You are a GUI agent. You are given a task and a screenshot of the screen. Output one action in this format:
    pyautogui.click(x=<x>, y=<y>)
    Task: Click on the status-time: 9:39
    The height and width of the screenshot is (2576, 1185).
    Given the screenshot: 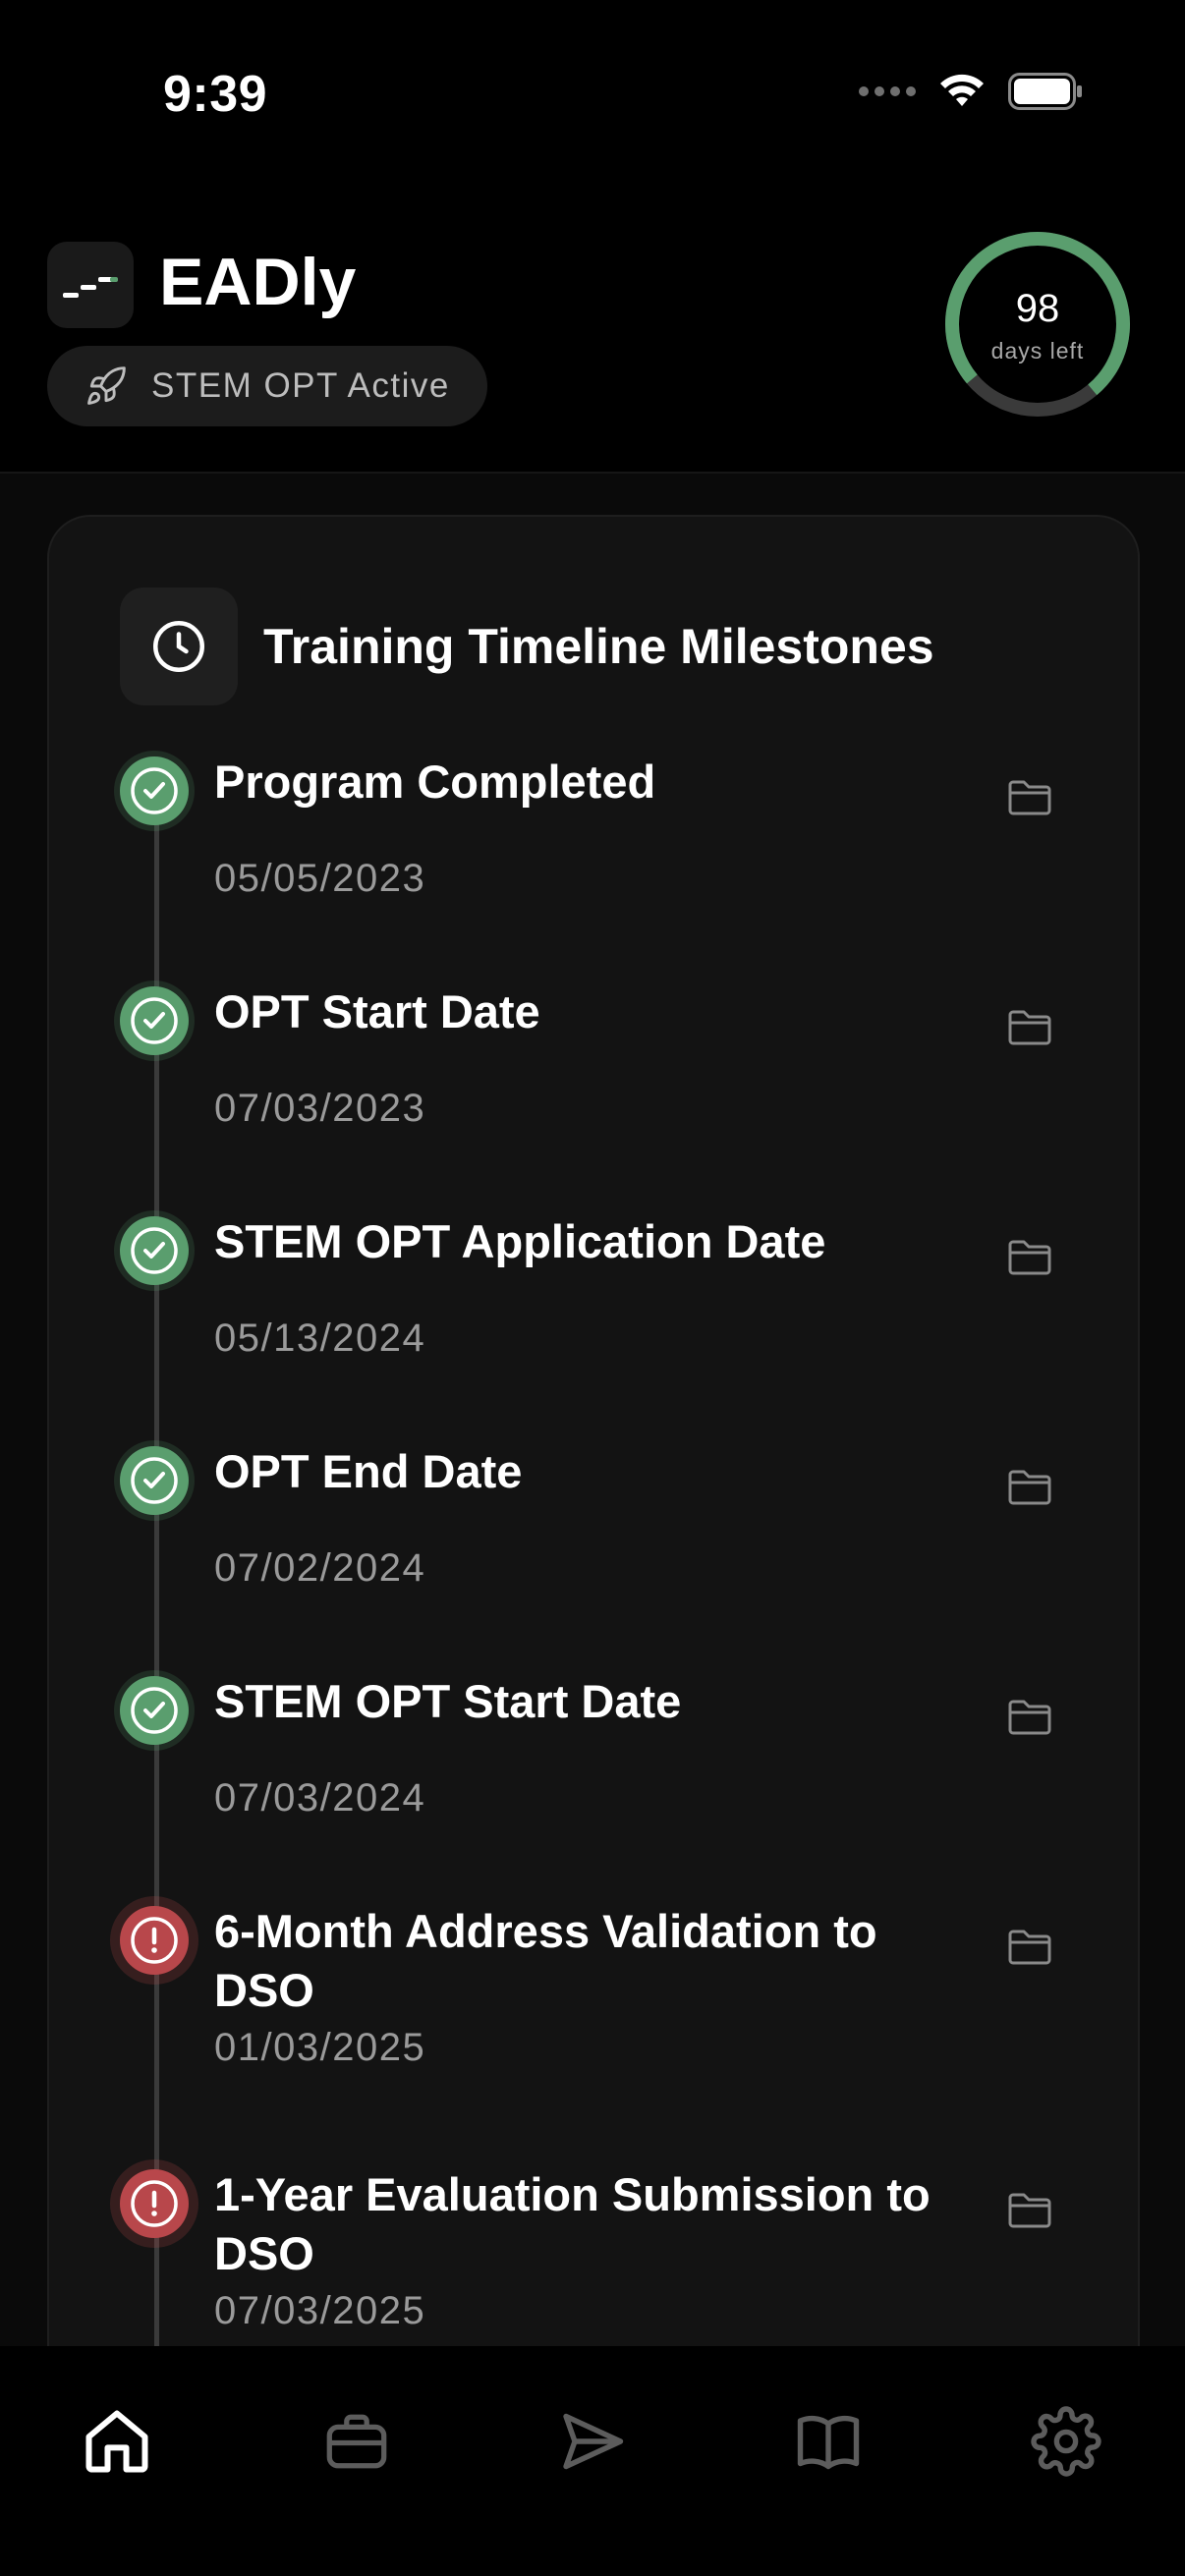 What is the action you would take?
    pyautogui.click(x=216, y=94)
    